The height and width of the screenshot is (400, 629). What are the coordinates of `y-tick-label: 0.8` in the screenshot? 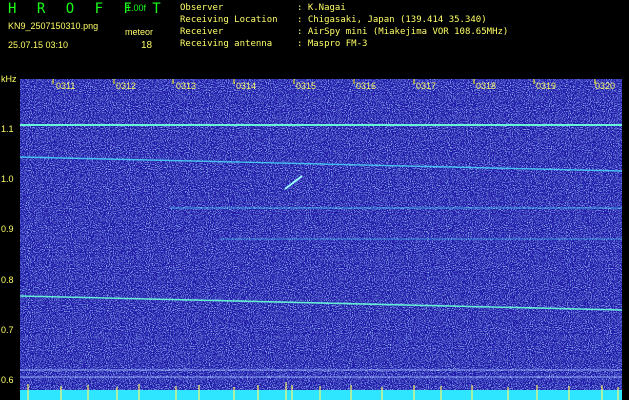 It's located at (7, 280).